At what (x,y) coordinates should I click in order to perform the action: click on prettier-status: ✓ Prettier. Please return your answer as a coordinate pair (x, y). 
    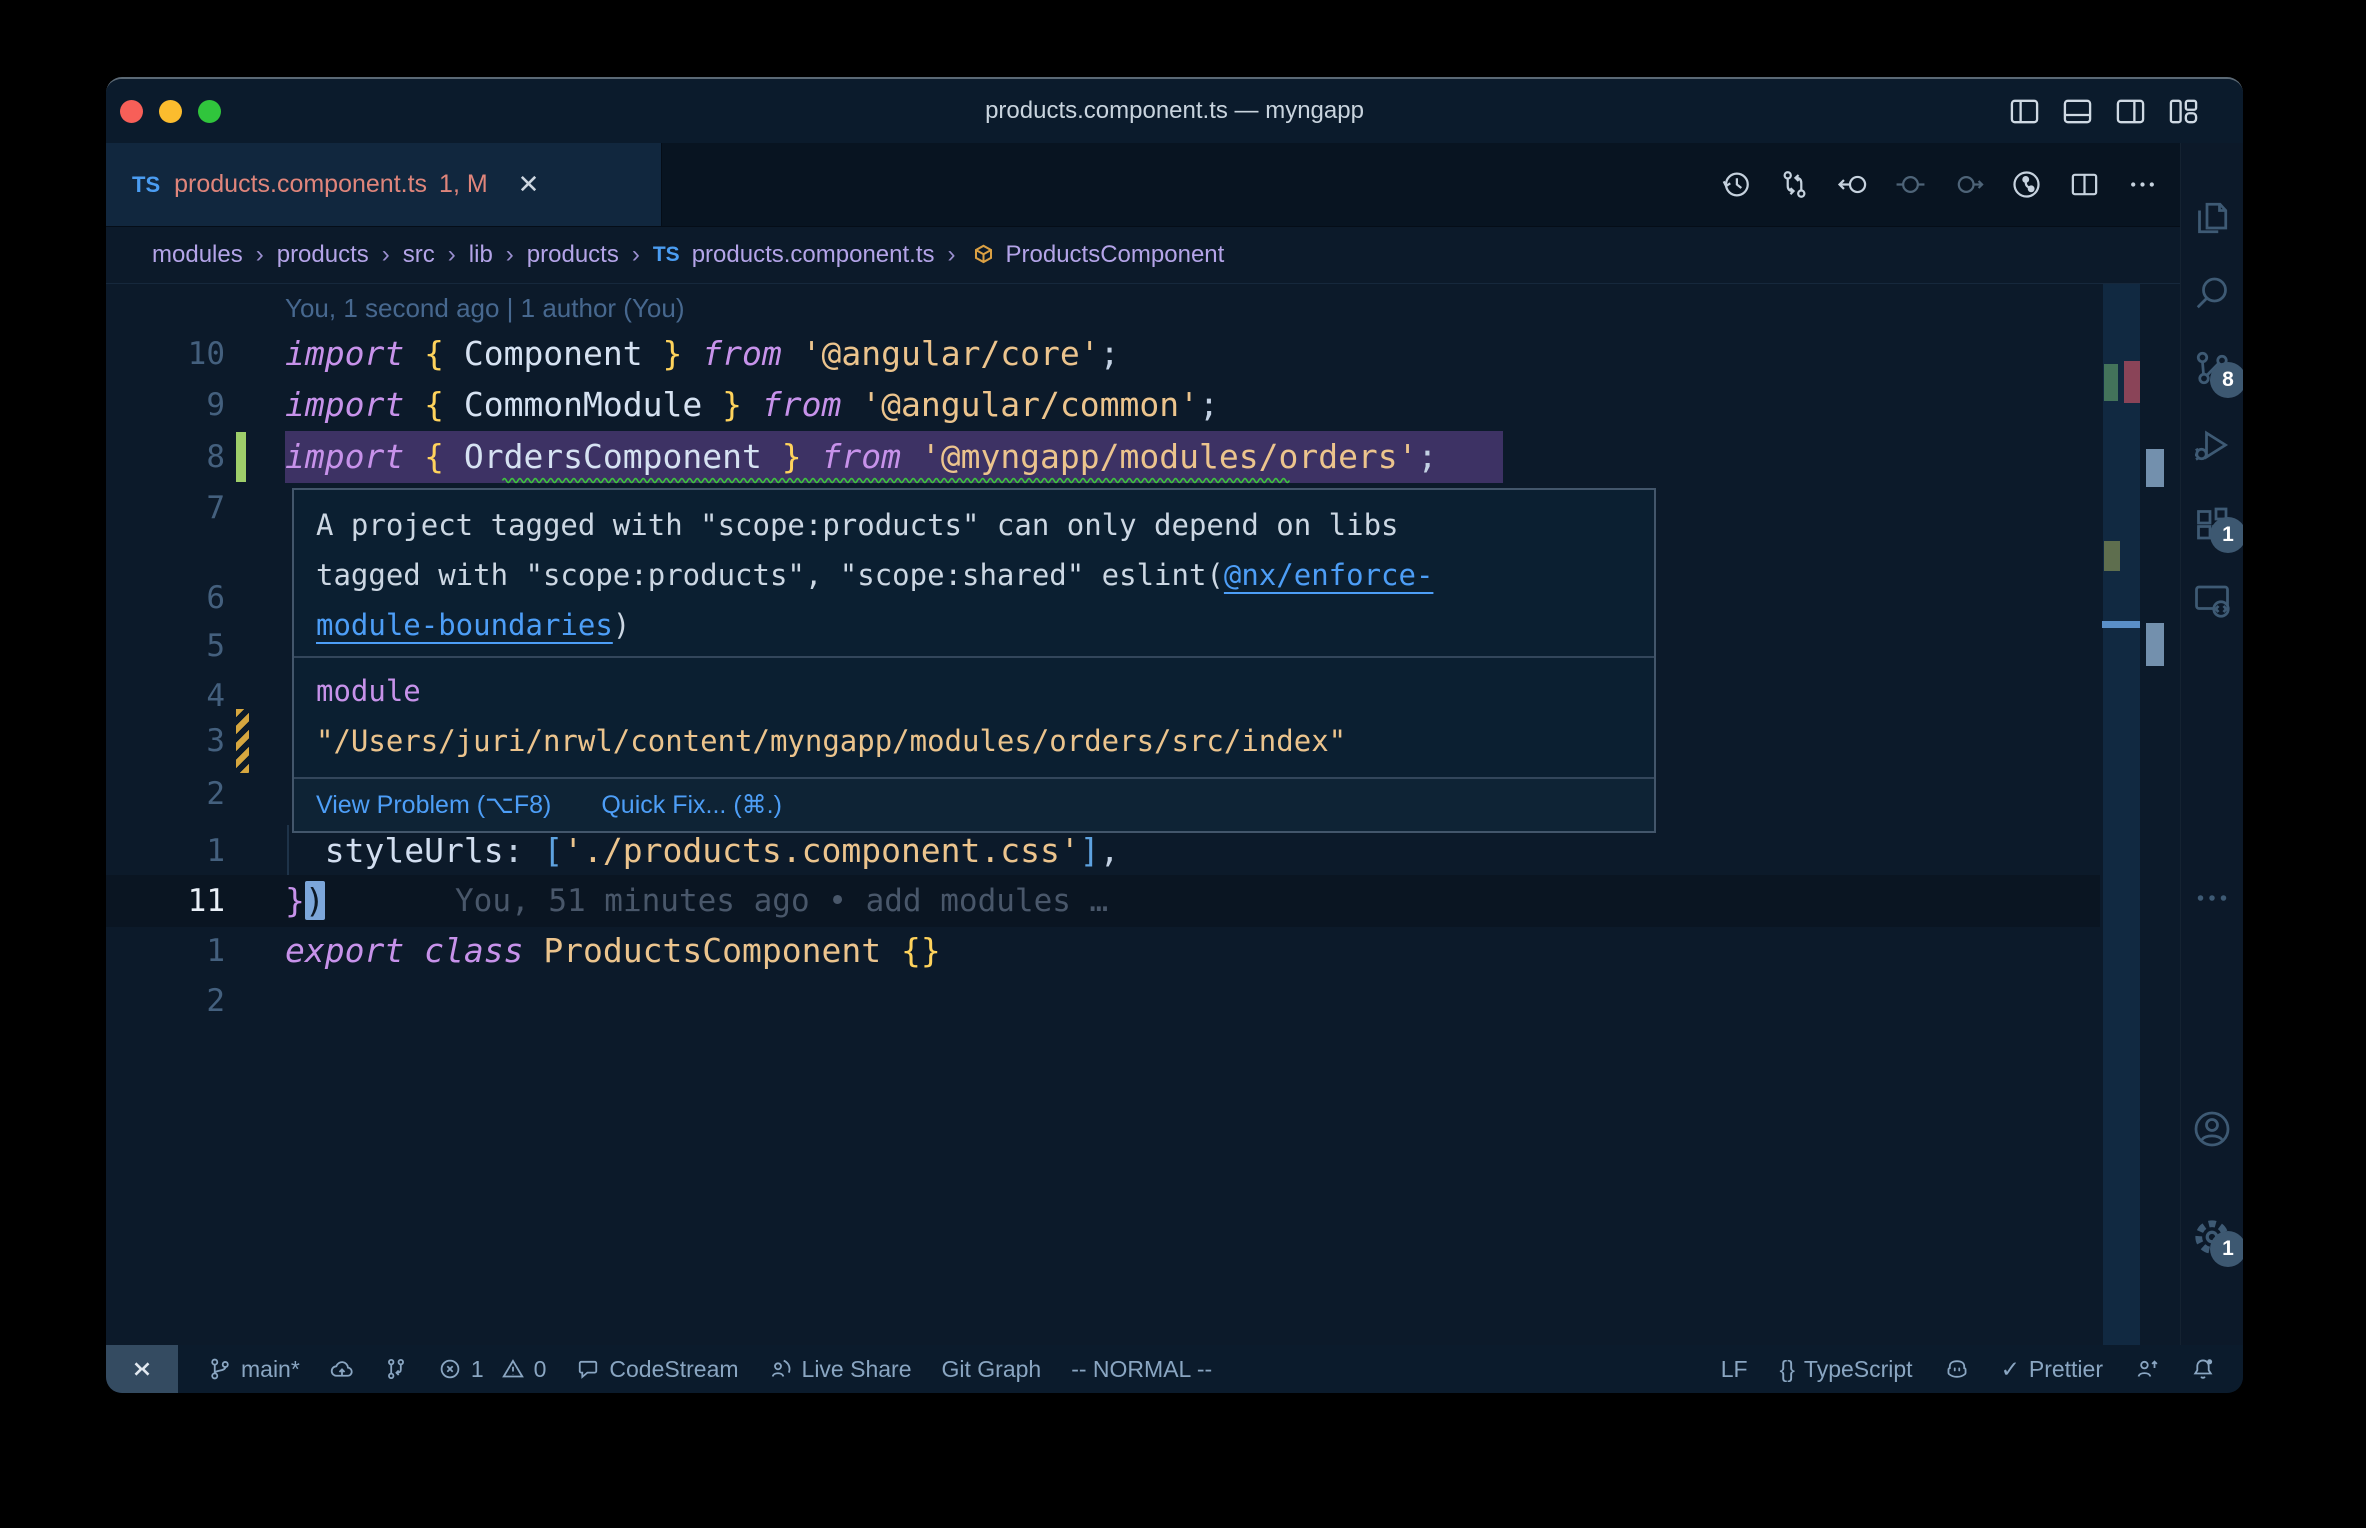
    Looking at the image, I should click on (2052, 1369).